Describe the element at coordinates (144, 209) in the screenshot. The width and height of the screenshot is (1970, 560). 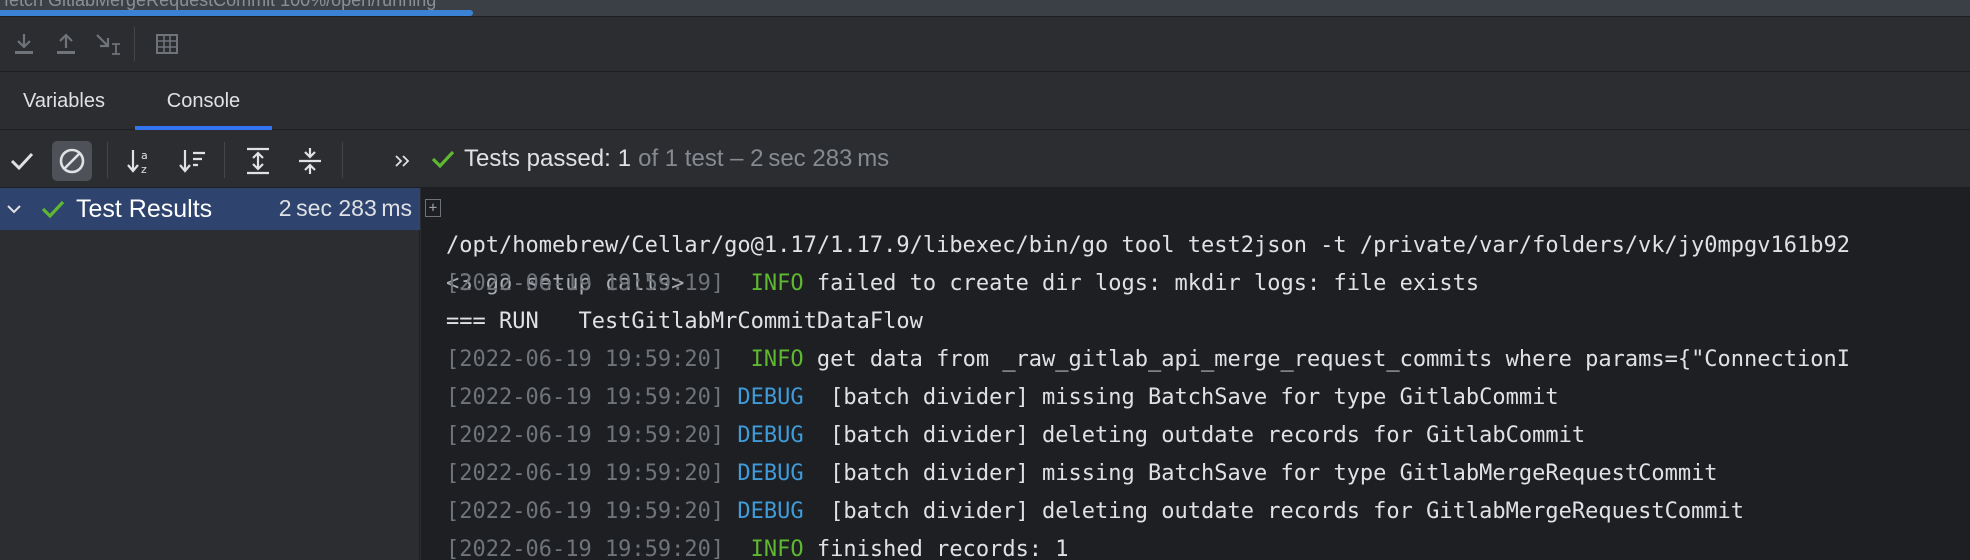
I see `tree-node-label: Test Results` at that location.